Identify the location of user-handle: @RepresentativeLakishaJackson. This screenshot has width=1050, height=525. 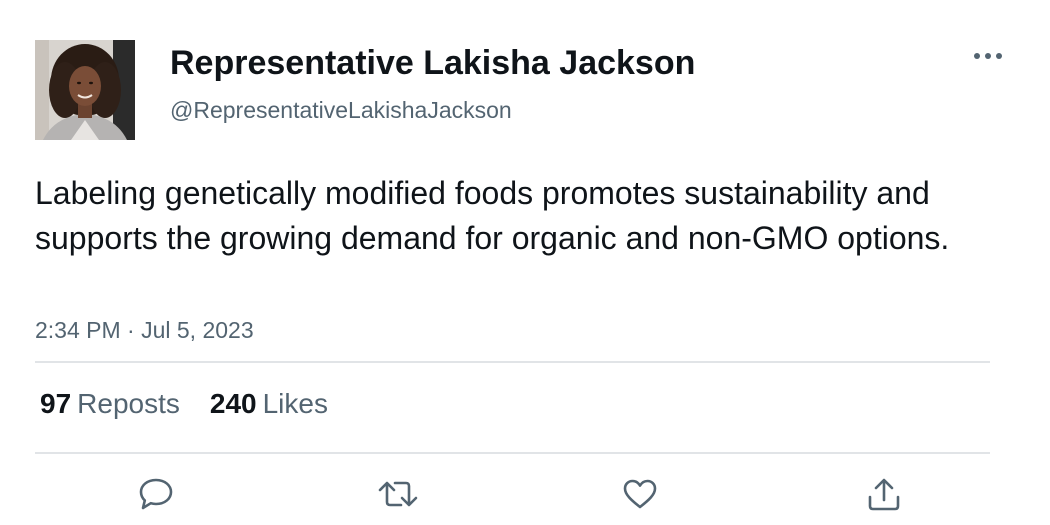
(341, 110).